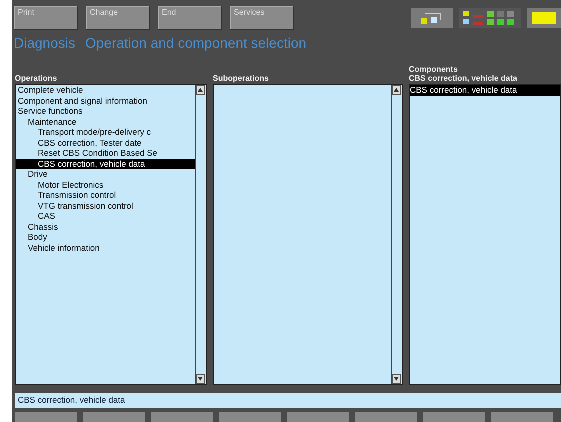  I want to click on tree-item: Vehicle information, so click(105, 247).